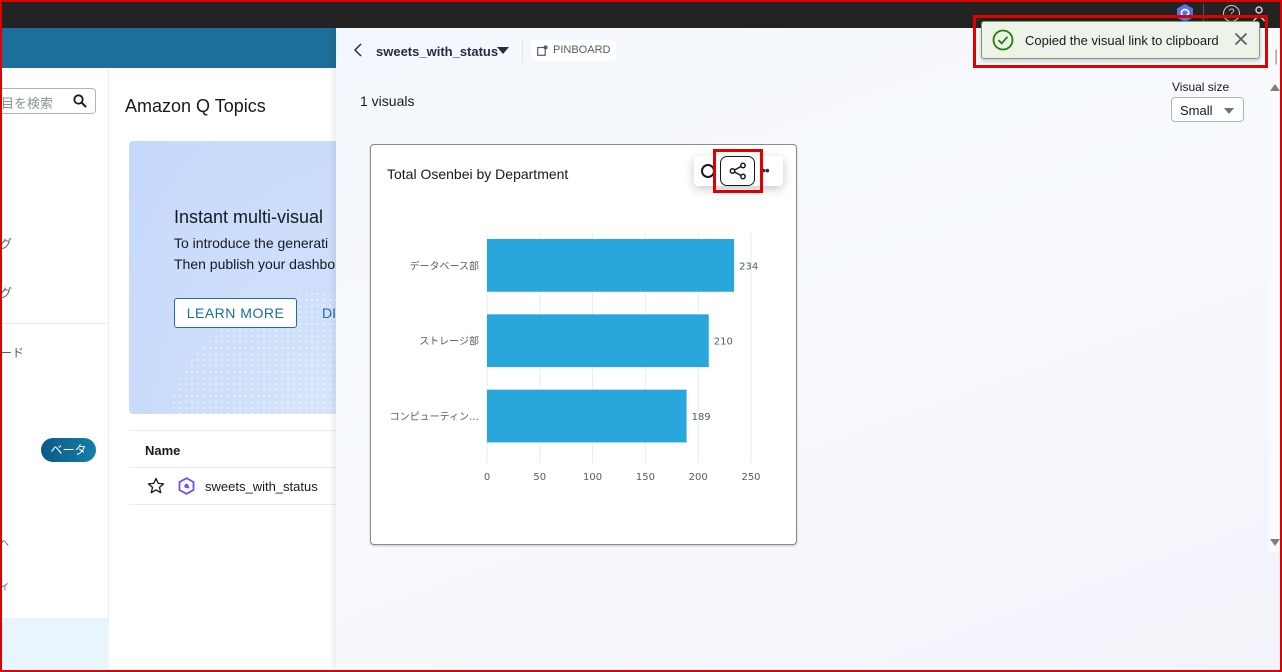 This screenshot has height=672, width=1282. What do you see at coordinates (4, 586) in the screenshot?
I see `sidebar-item-fragment: イ` at bounding box center [4, 586].